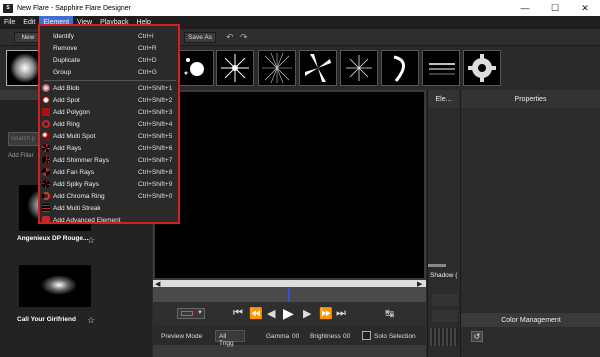  I want to click on save-as-button: Save As, so click(200, 37).